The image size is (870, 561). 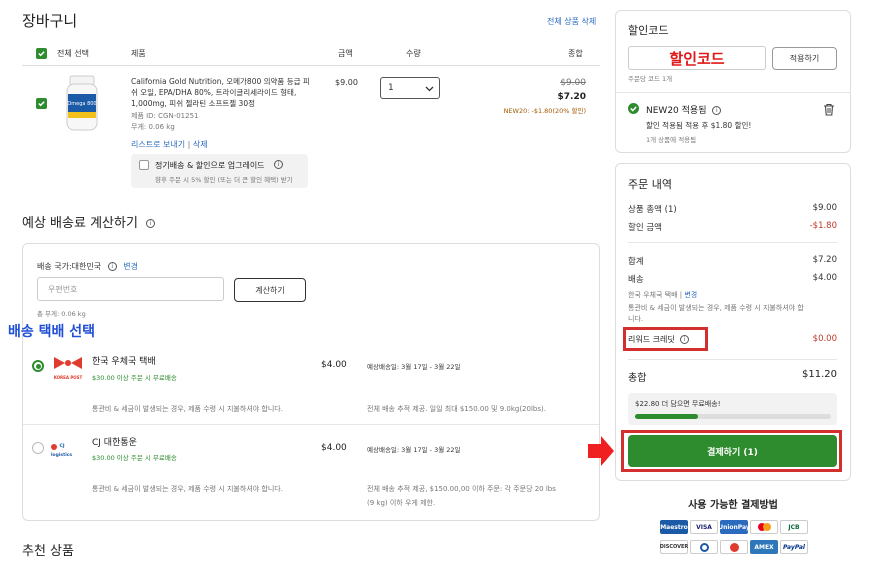 I want to click on carrier-note-2: (9 kg) 이하 우게 제한., so click(x=401, y=503).